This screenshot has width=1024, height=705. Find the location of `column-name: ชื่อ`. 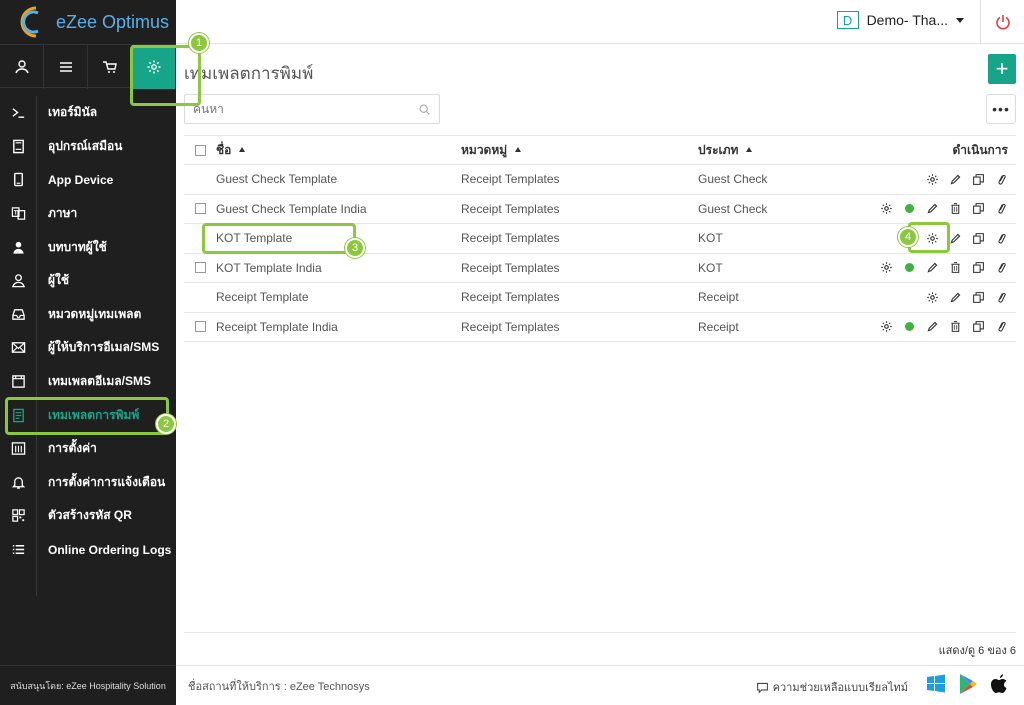

column-name: ชื่อ is located at coordinates (338, 150).